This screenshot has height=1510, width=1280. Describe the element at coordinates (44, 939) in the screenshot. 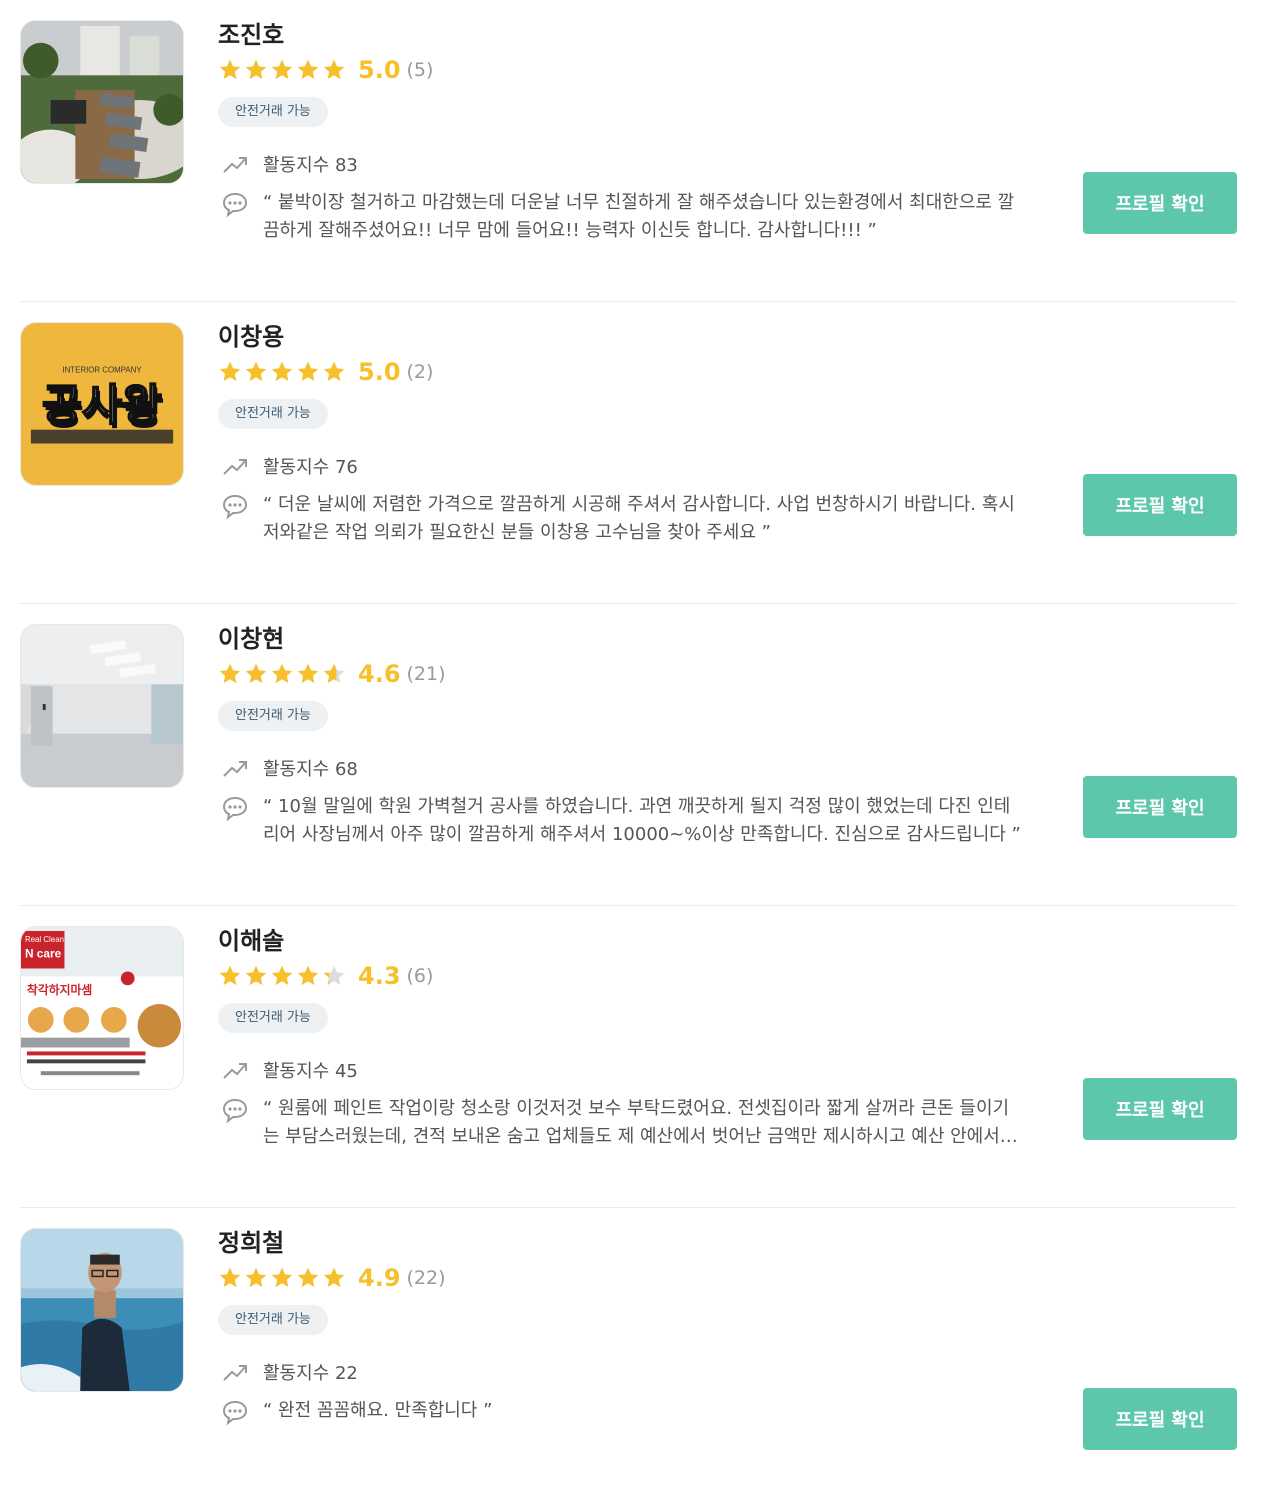

I see `flyer-tag-1: Real Clean` at that location.